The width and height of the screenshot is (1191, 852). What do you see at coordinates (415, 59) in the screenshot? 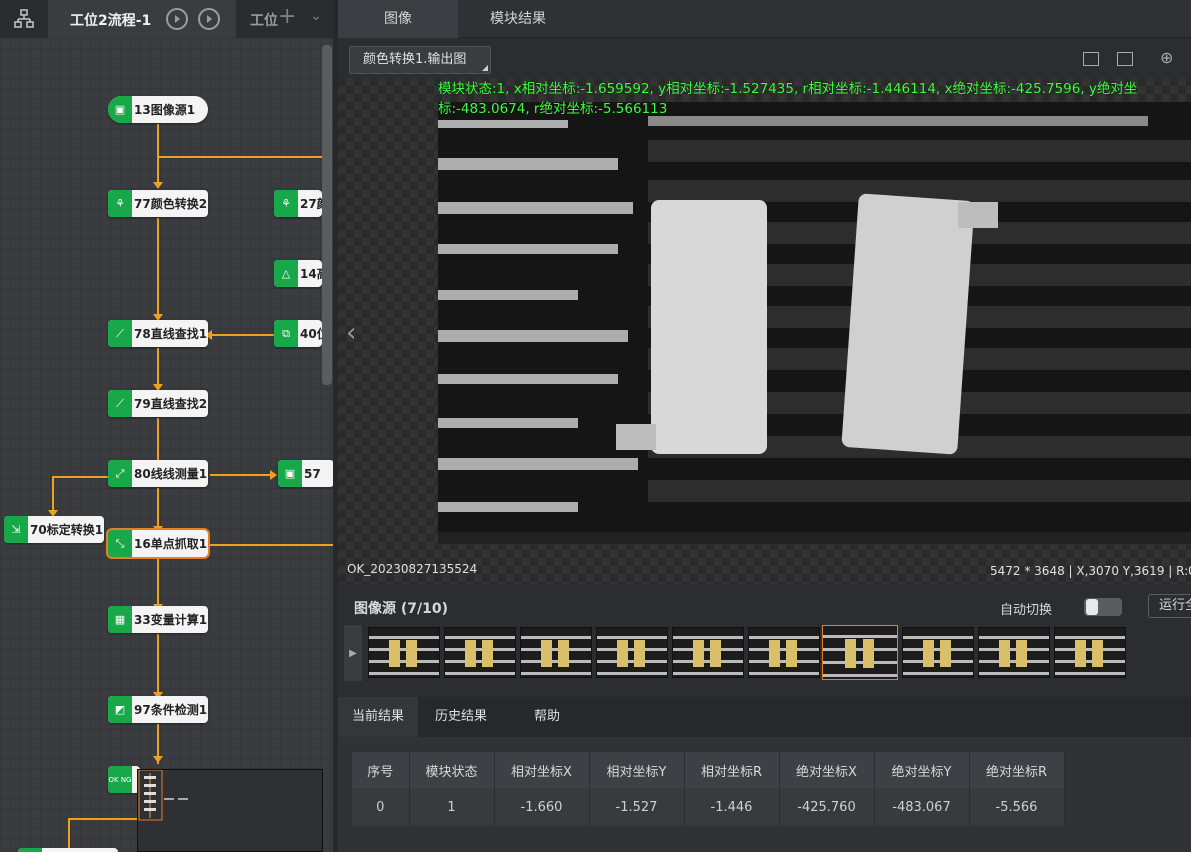
I see `image-select-value: 颜色转换1.输出图` at bounding box center [415, 59].